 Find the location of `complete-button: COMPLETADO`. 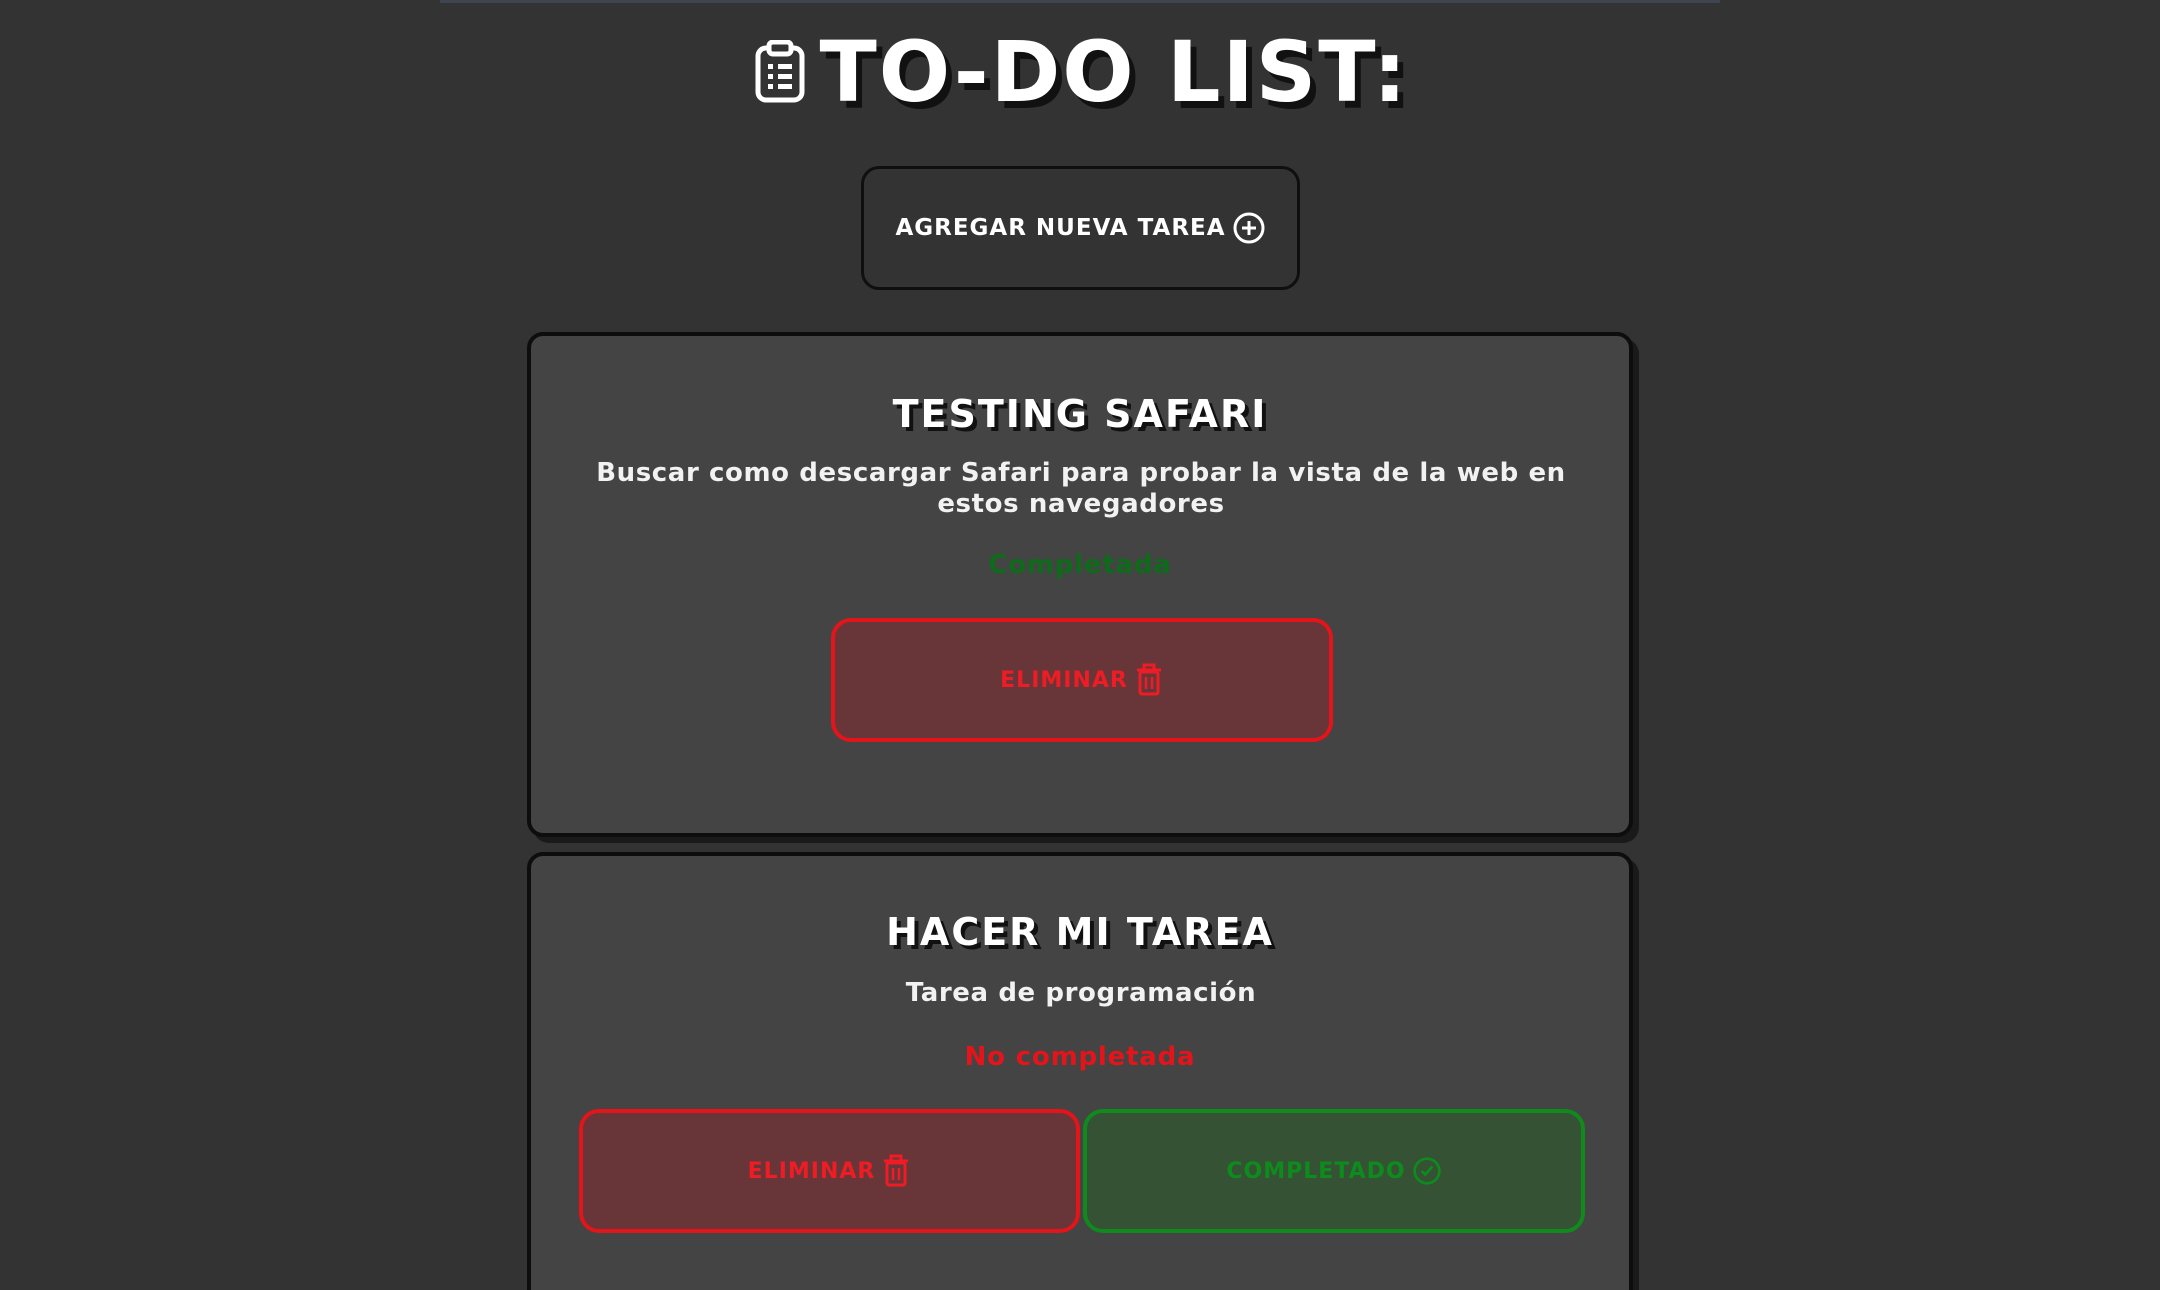

complete-button: COMPLETADO is located at coordinates (1334, 1171).